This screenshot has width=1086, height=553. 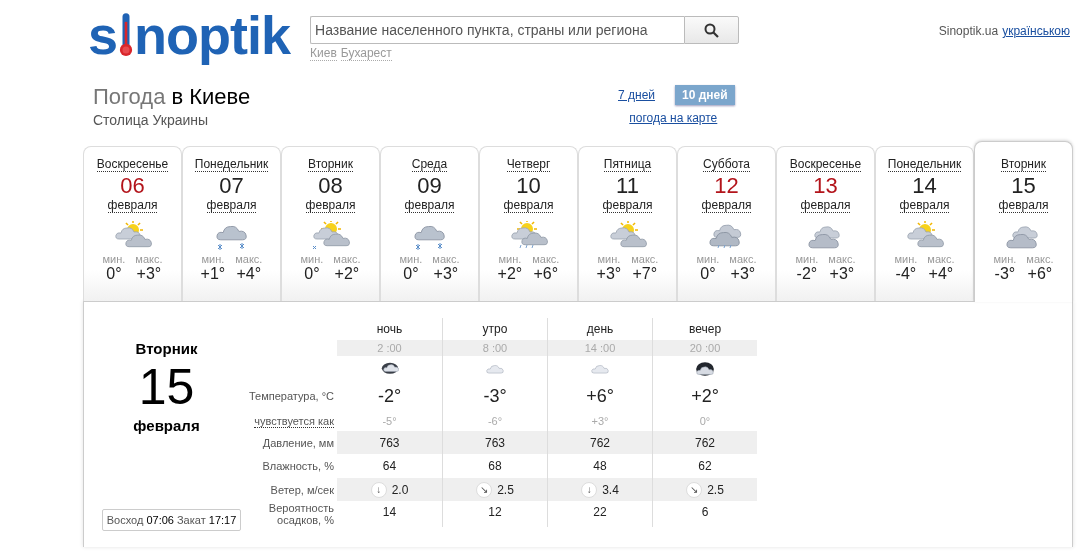 I want to click on day-tab: Понедельник 07 февраля мин. +1° макс. +4°, so click(x=231, y=223).